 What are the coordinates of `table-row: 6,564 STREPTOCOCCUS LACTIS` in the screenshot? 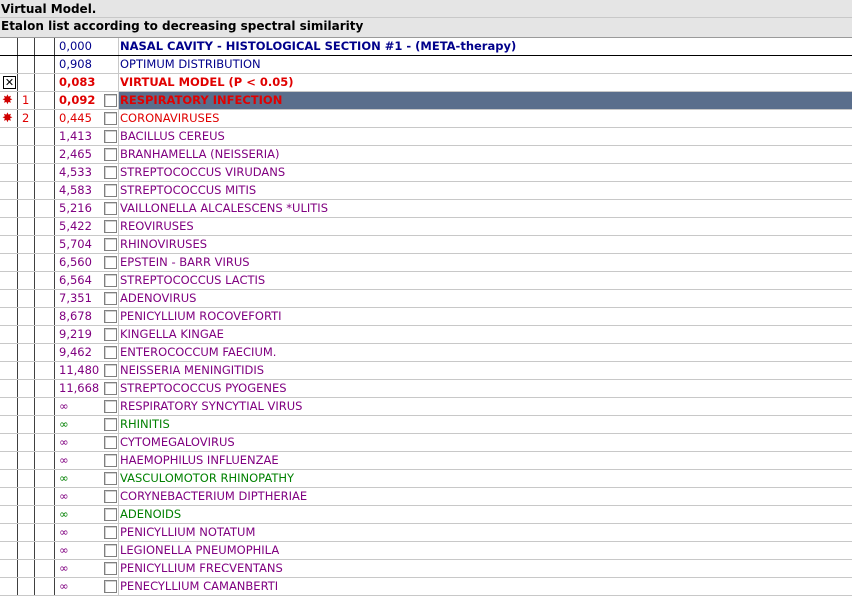 It's located at (426, 281).